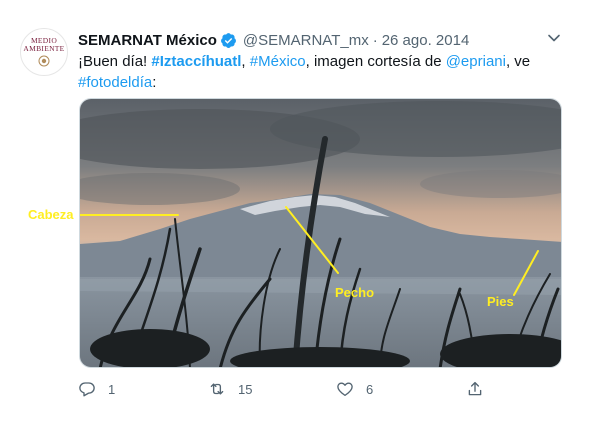 The width and height of the screenshot is (600, 424). Describe the element at coordinates (500, 301) in the screenshot. I see `annotation-pies: Pies` at that location.